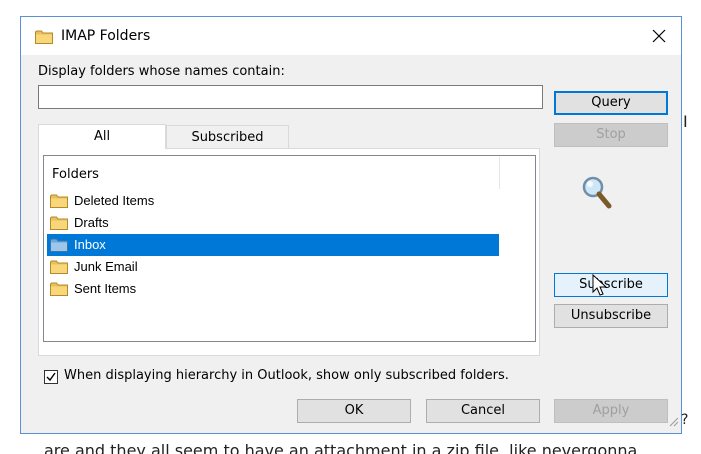  I want to click on stop-button: Stop, so click(611, 135).